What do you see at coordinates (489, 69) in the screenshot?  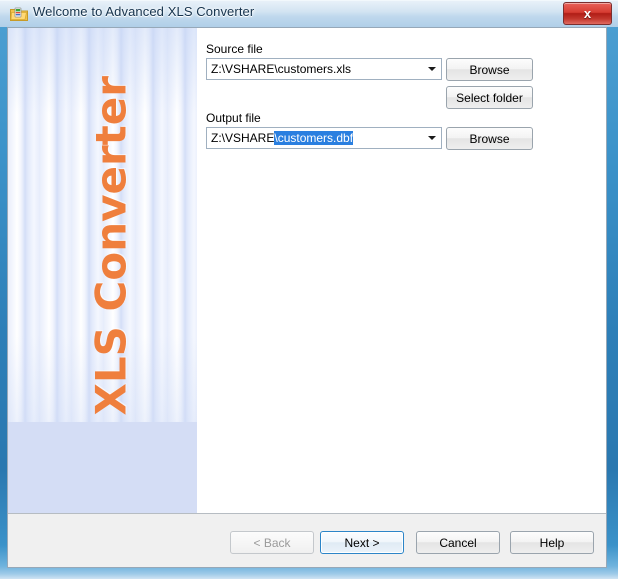 I see `source-browse-button: Browse` at bounding box center [489, 69].